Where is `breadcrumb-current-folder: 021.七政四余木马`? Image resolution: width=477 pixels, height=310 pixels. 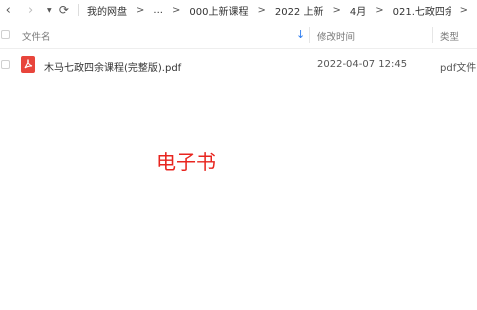 breadcrumb-current-folder: 021.七政四余木马 is located at coordinates (422, 10).